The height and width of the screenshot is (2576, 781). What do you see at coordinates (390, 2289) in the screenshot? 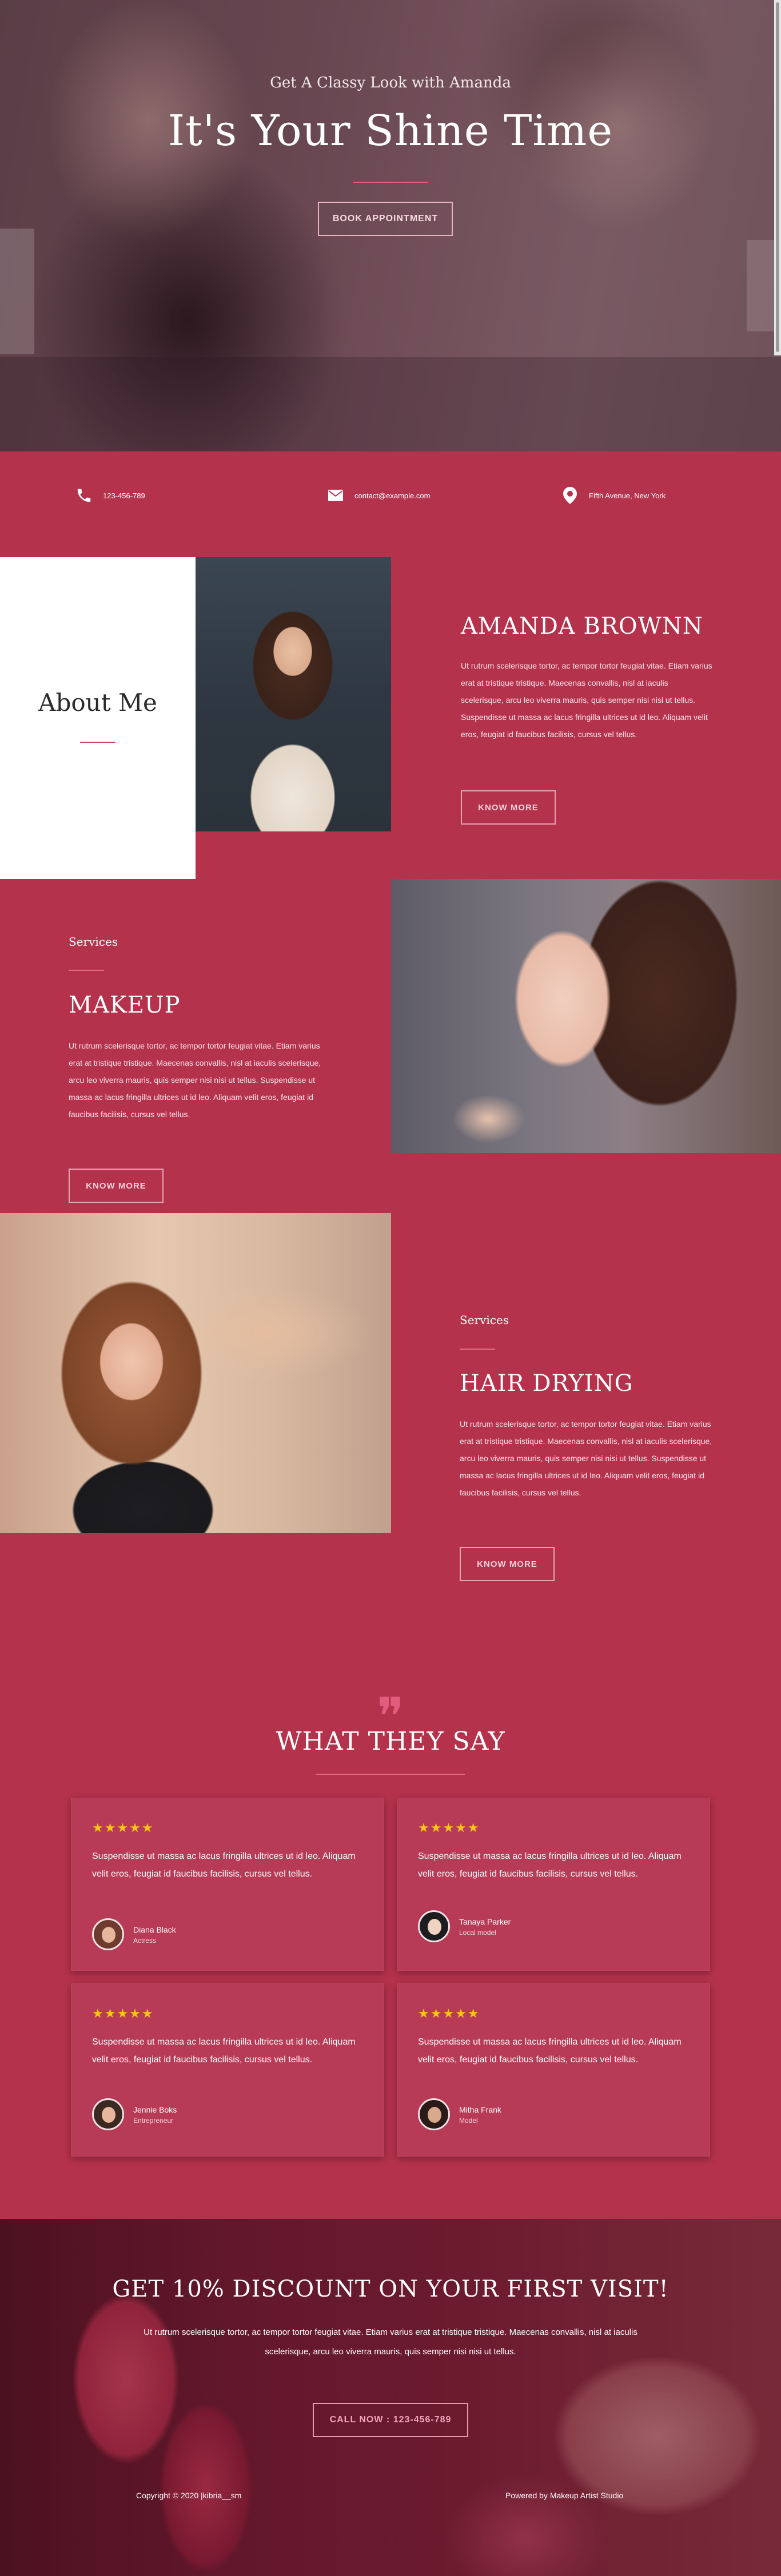
I see `discount-title: GET 10% DISCOUNT ON YOUR FIRST VISIT!` at bounding box center [390, 2289].